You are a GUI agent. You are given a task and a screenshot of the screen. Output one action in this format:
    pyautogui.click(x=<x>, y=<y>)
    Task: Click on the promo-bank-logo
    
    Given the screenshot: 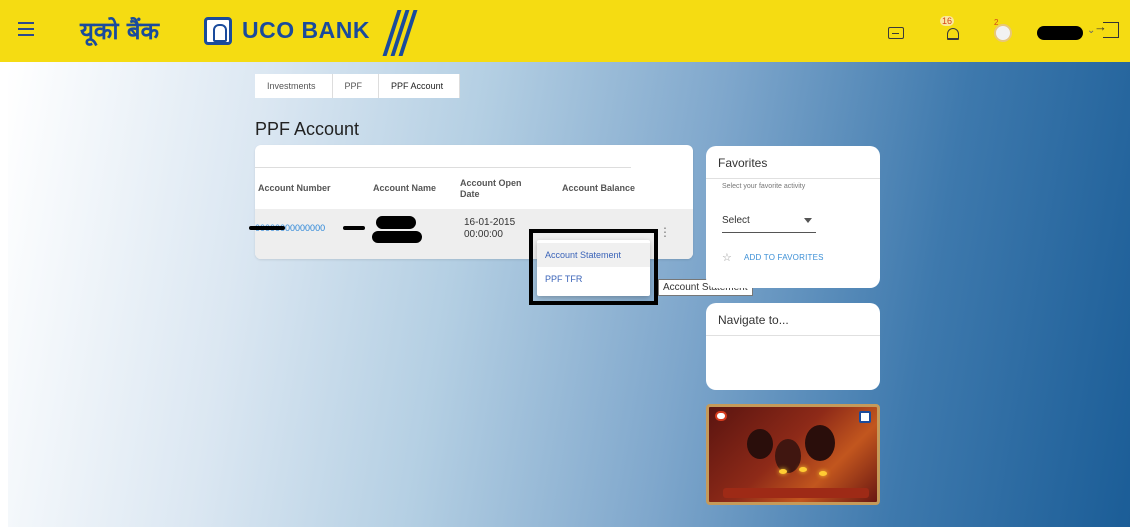 What is the action you would take?
    pyautogui.click(x=865, y=417)
    